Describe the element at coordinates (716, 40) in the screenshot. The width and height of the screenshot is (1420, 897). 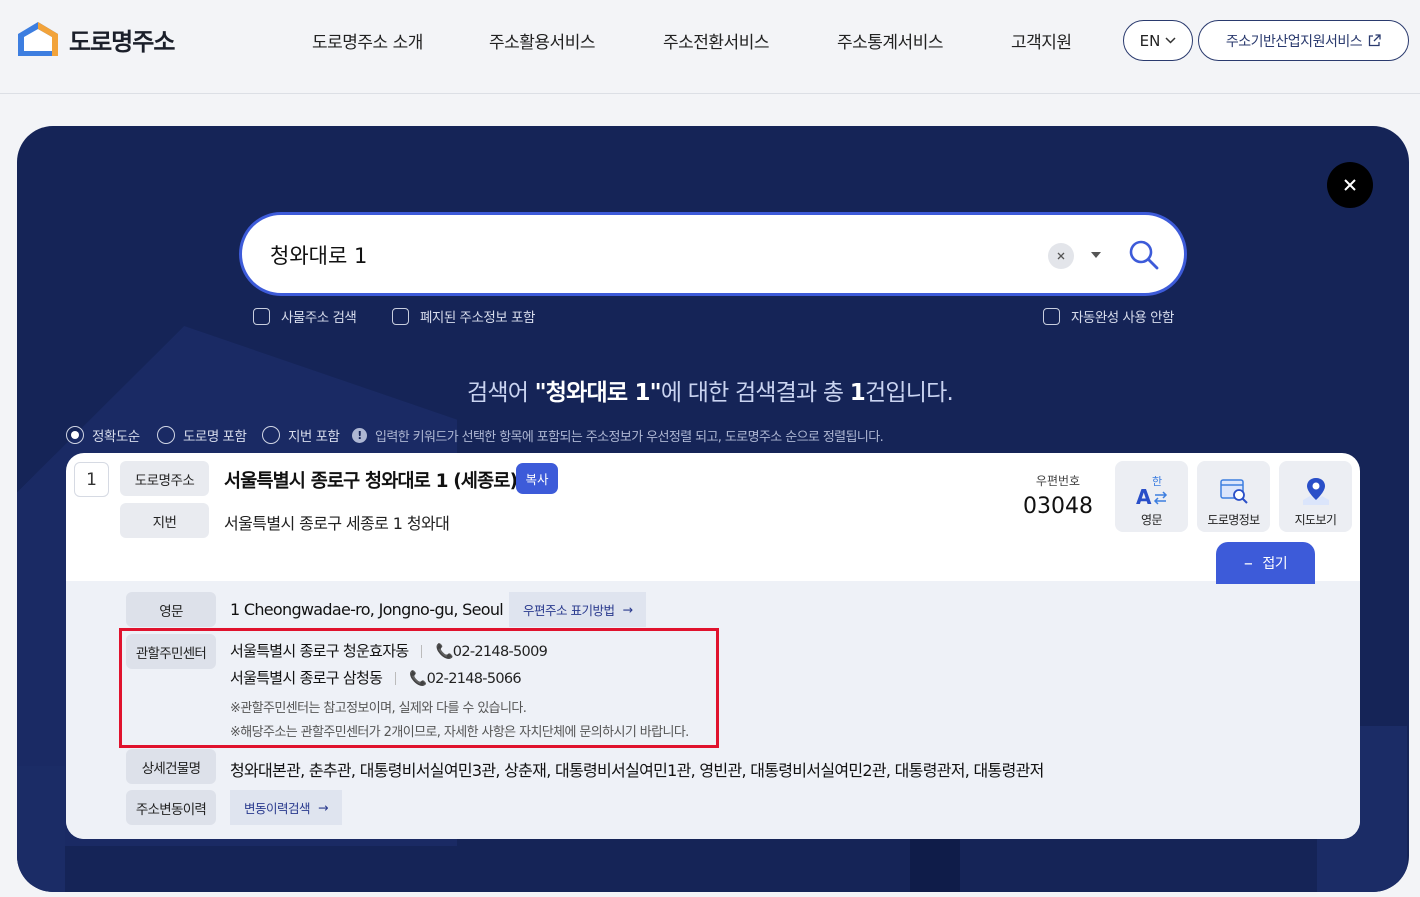
I see `nav-item-conversion: 주소전환서비스` at that location.